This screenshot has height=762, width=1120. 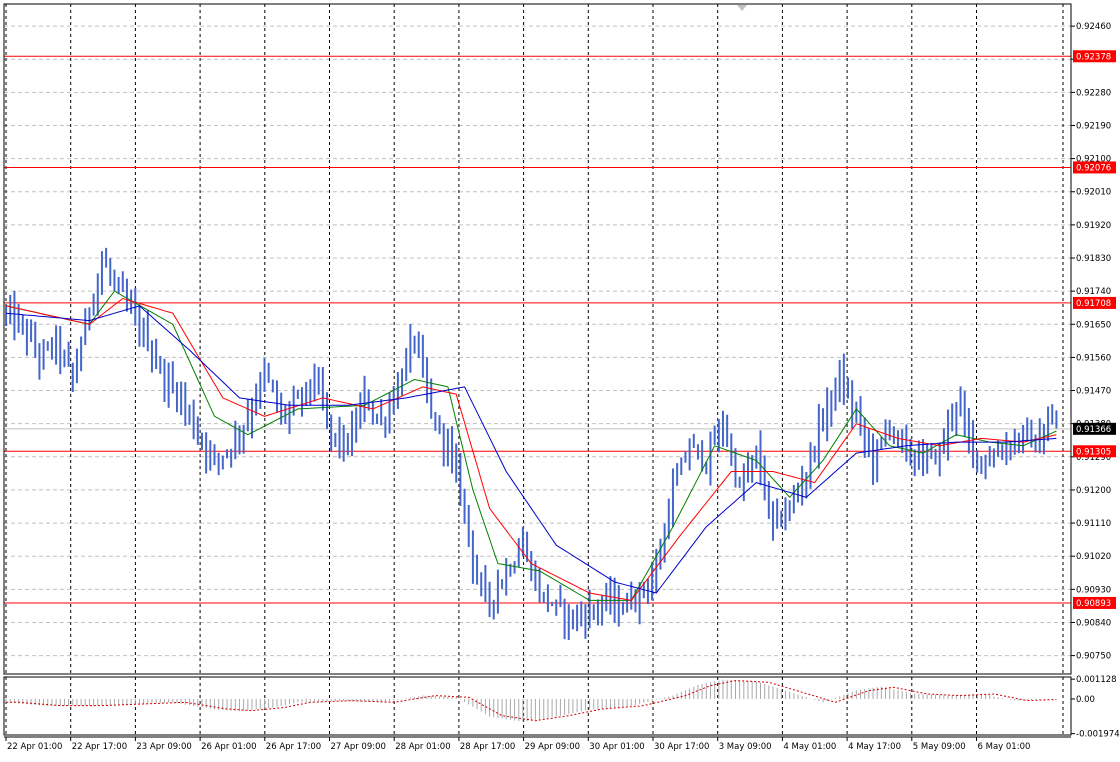 I want to click on time-tick-label: 28 Apr 01:00, so click(x=422, y=747).